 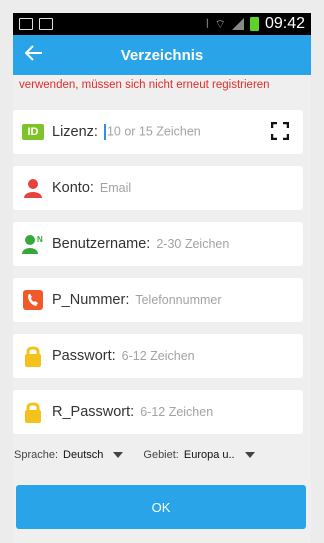 I want to click on phone-icon, so click(x=33, y=300).